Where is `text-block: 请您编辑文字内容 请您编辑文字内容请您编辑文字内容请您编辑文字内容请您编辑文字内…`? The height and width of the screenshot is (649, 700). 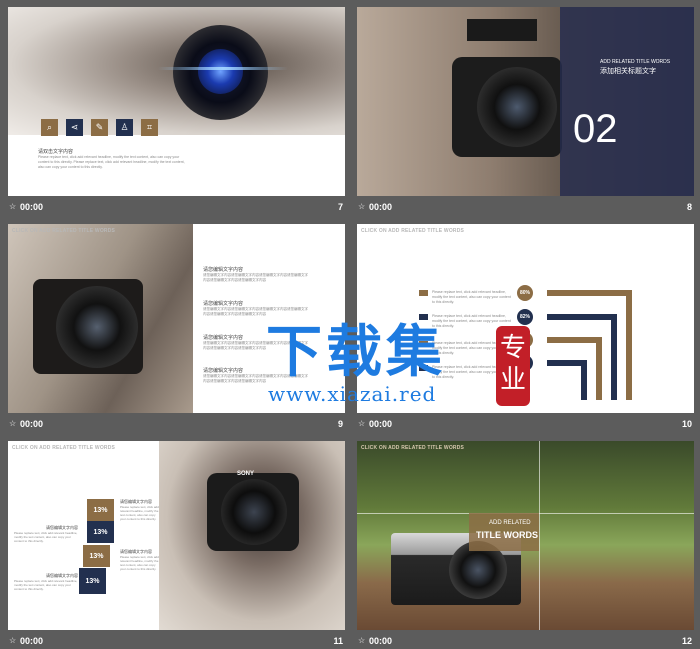 text-block: 请您编辑文字内容 请您编辑文字内容请您编辑文字内容请您编辑文字内容请您编辑文字内… is located at coordinates (255, 274).